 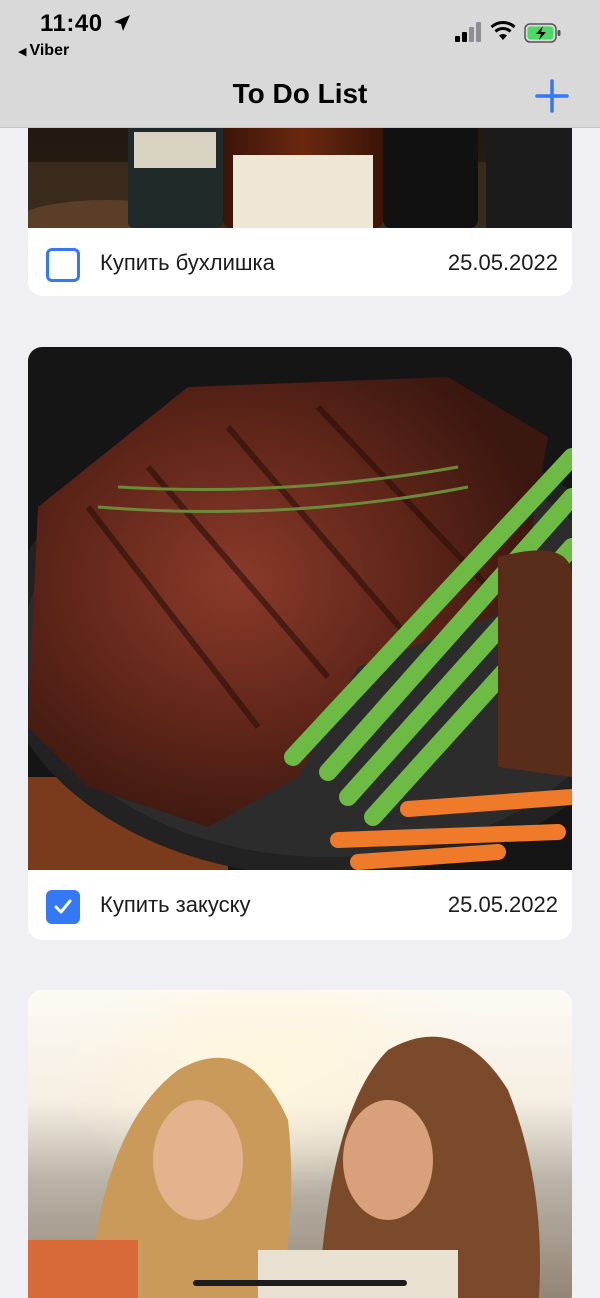 What do you see at coordinates (542, 33) in the screenshot?
I see `battery-charging-icon` at bounding box center [542, 33].